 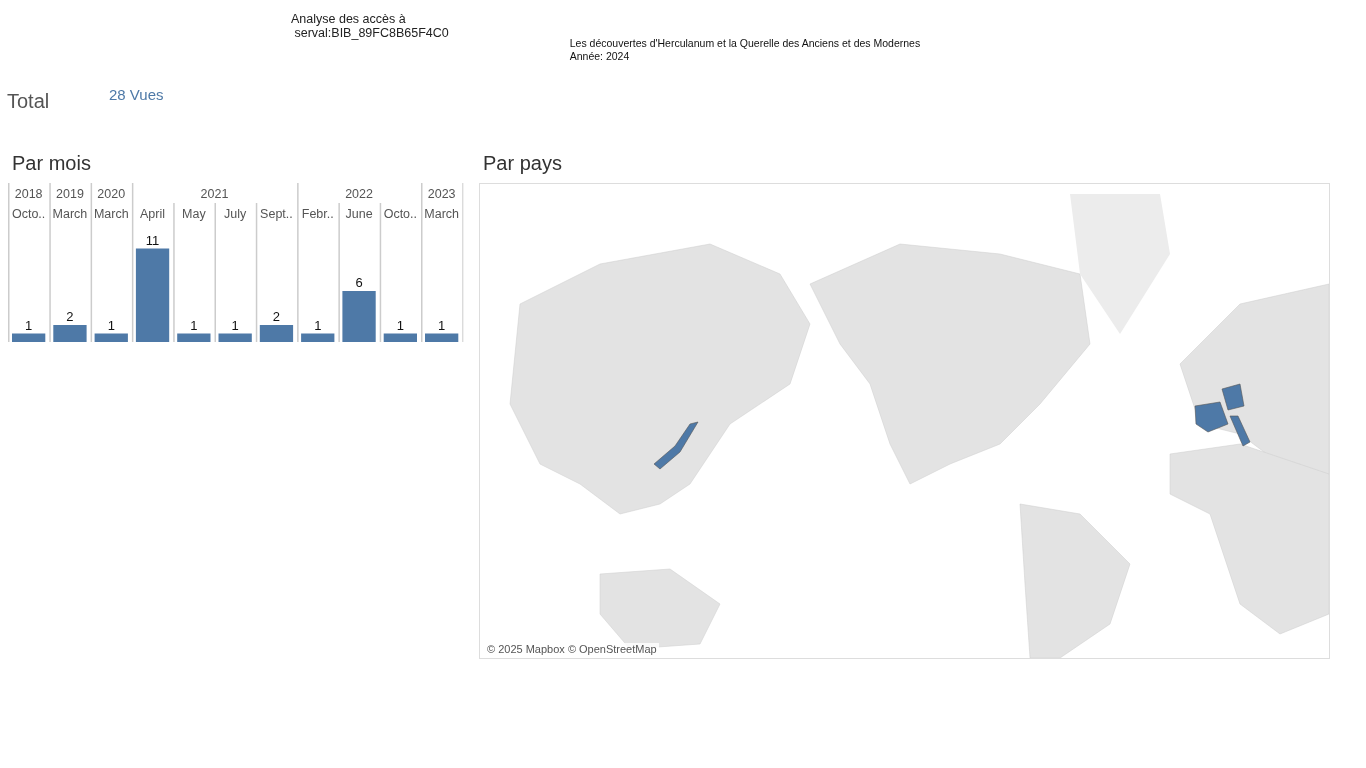 What do you see at coordinates (235, 214) in the screenshot?
I see `month-label: July` at bounding box center [235, 214].